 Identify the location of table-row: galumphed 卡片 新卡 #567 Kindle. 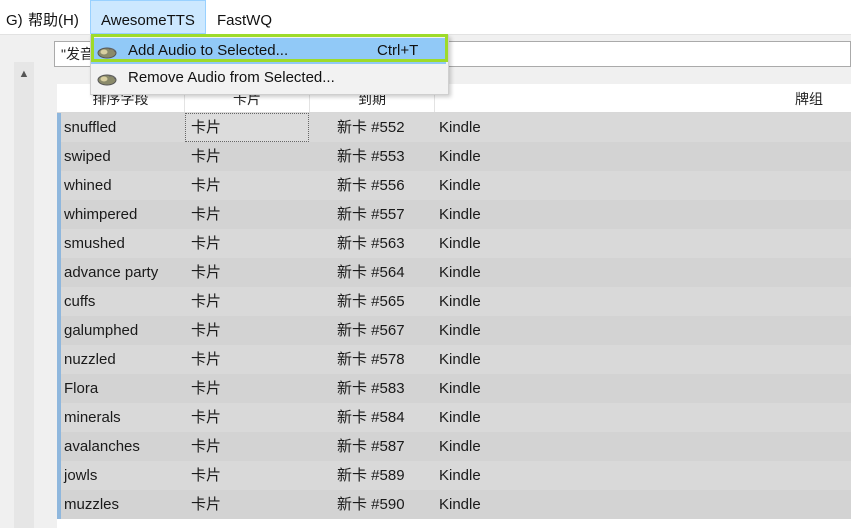
(454, 330).